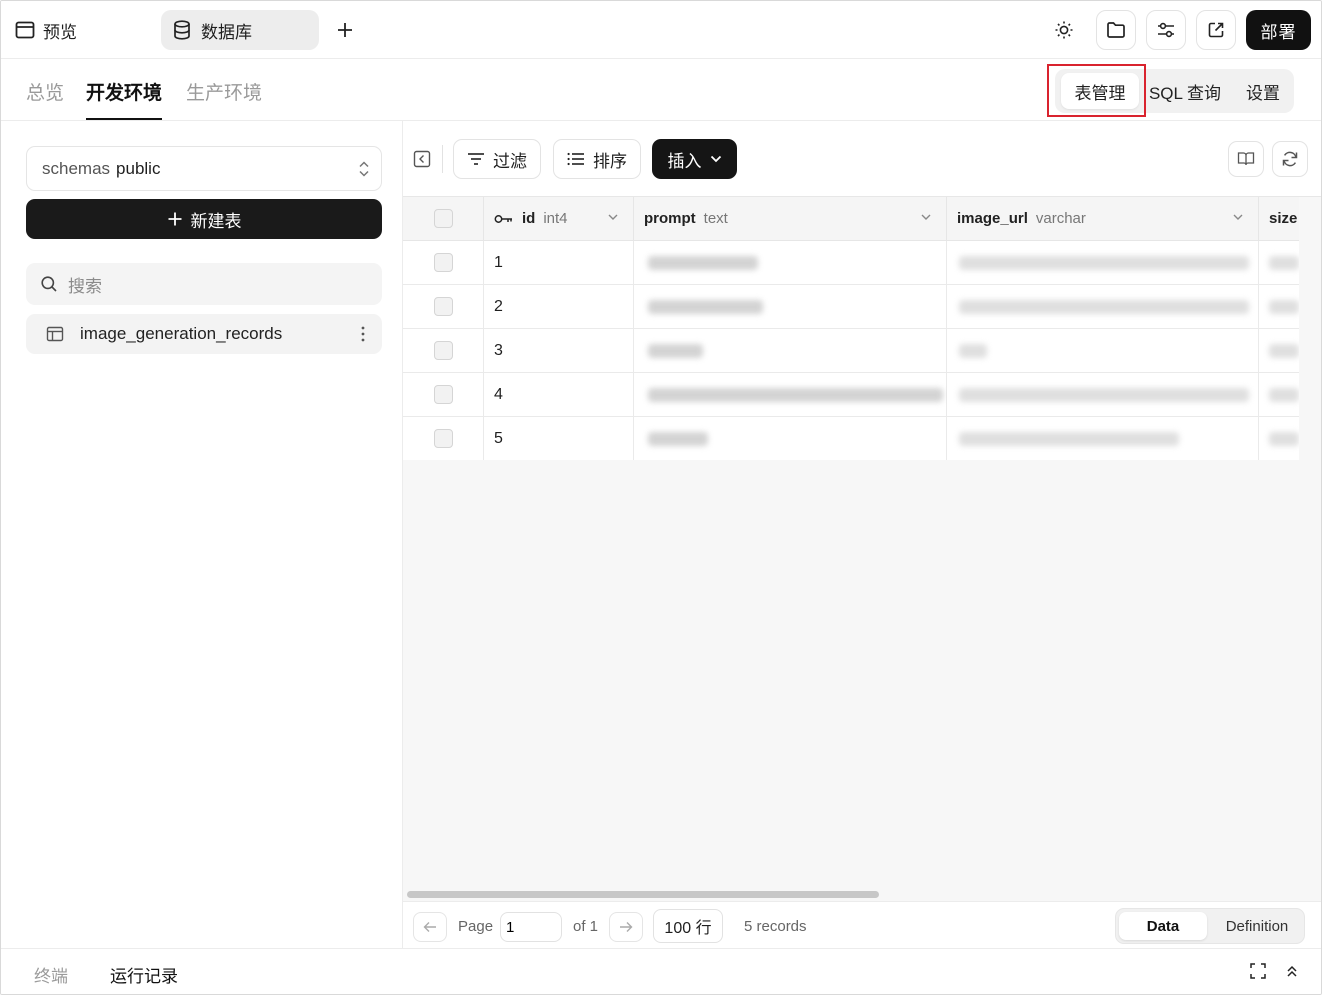 Image resolution: width=1322 pixels, height=995 pixels. I want to click on page-count-label: of 1, so click(586, 926).